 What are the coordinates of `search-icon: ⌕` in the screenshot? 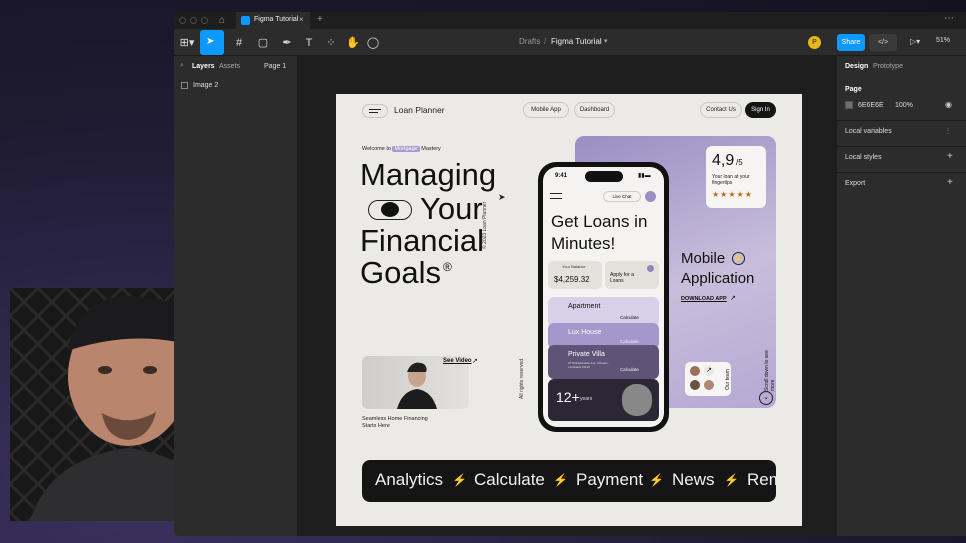 It's located at (182, 66).